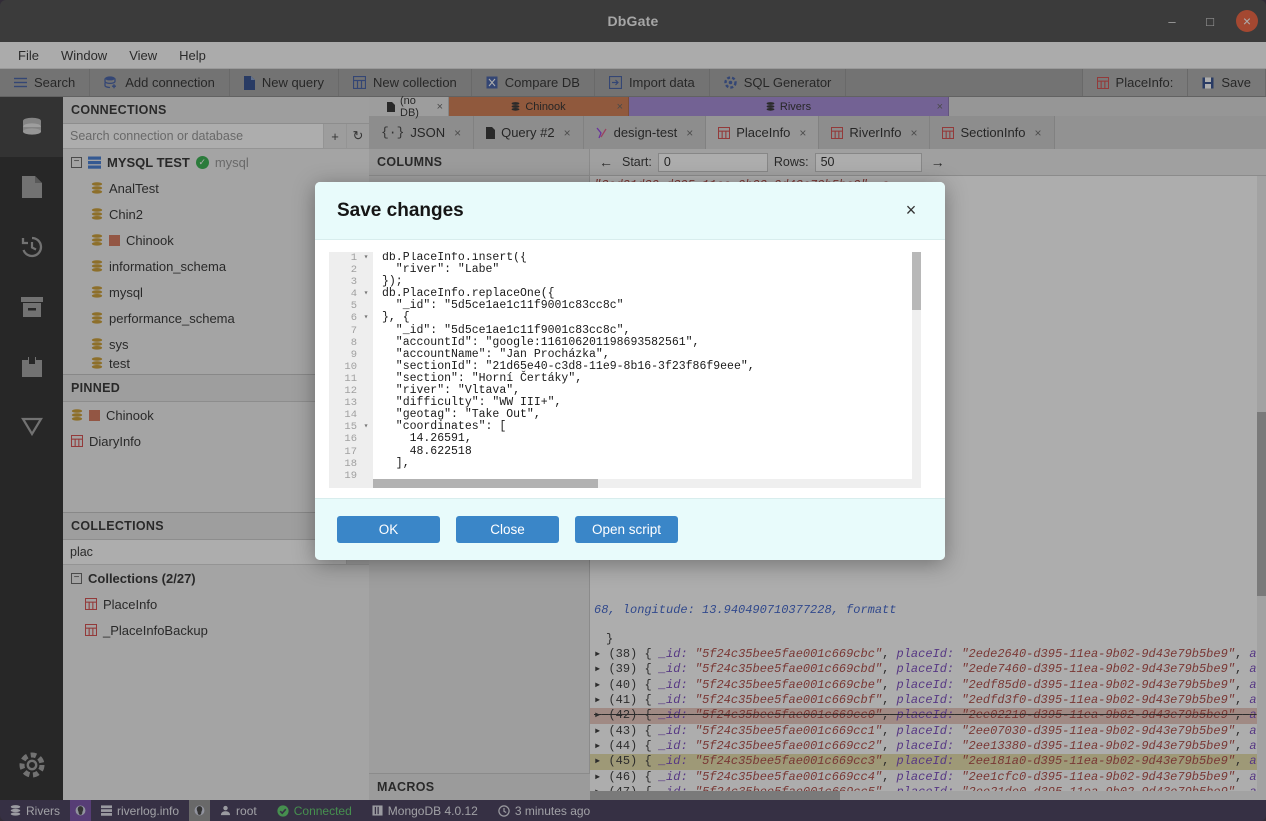 Image resolution: width=1266 pixels, height=821 pixels. Describe the element at coordinates (630, 211) in the screenshot. I see `dialog-header: Save changes ×` at that location.